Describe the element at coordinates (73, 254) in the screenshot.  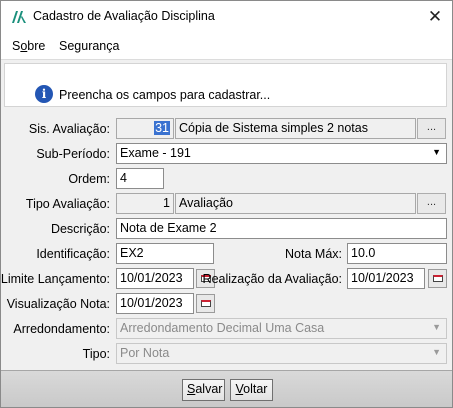
I see `identificacao-label: Identificação:` at that location.